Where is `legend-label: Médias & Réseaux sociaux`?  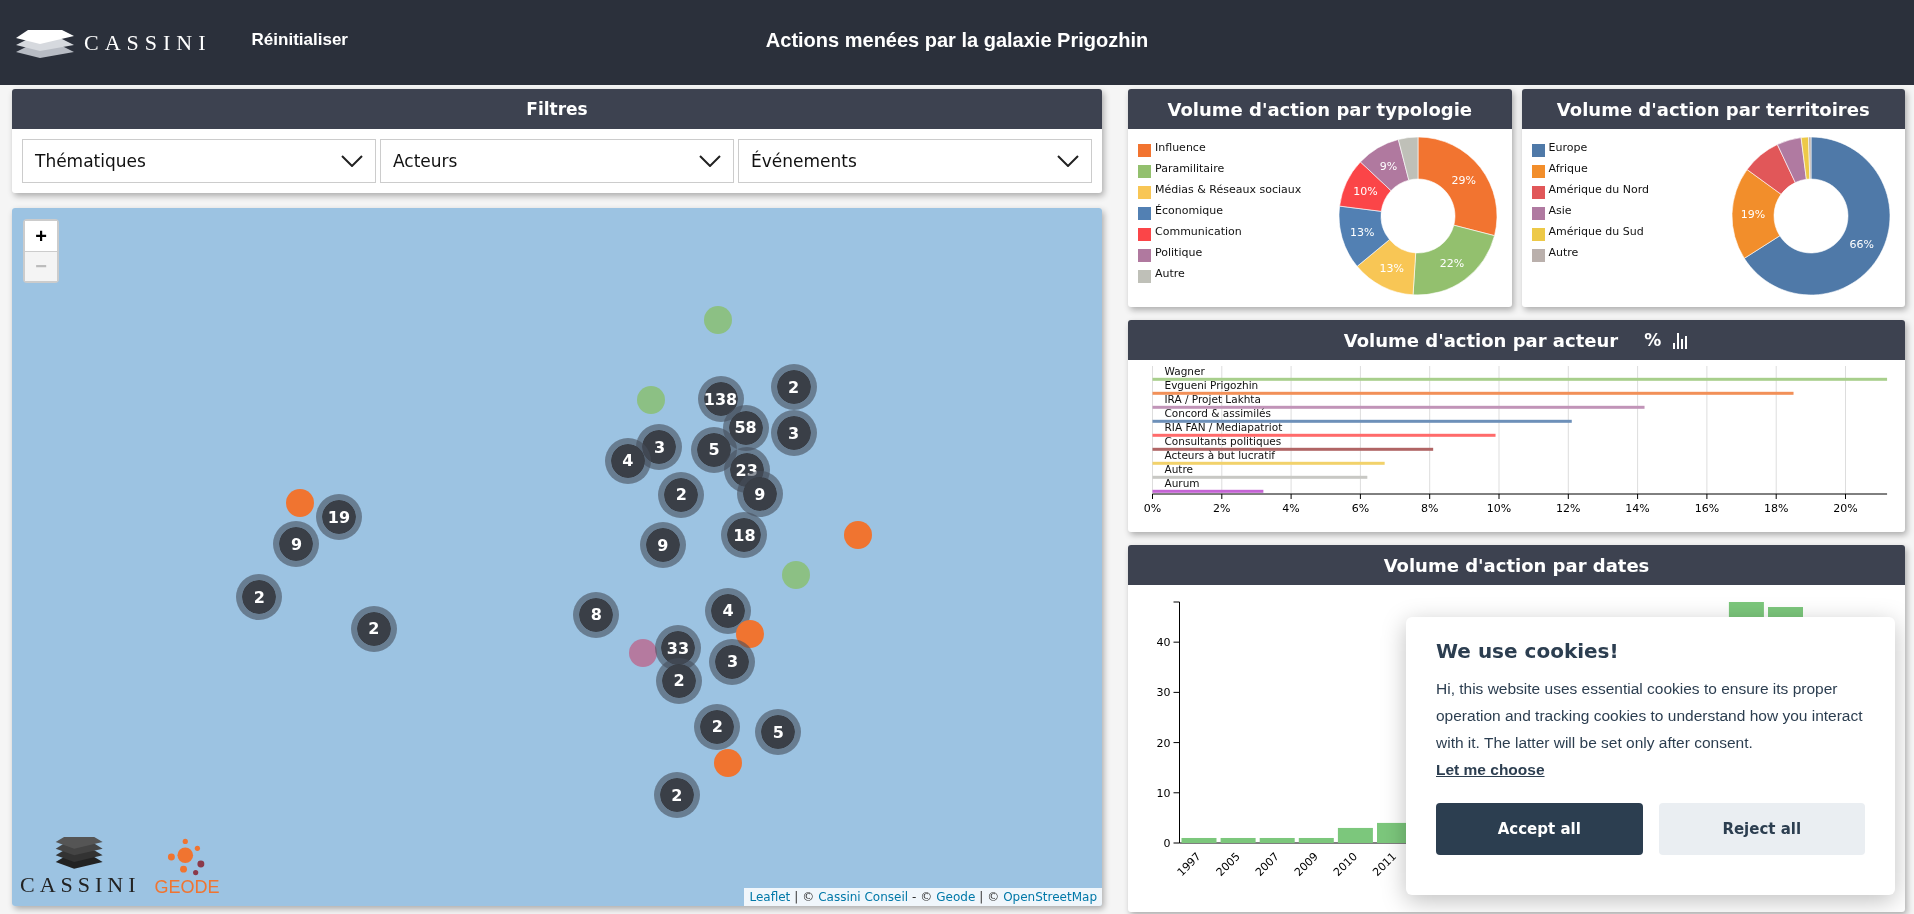
legend-label: Médias & Réseaux sociaux is located at coordinates (1228, 189).